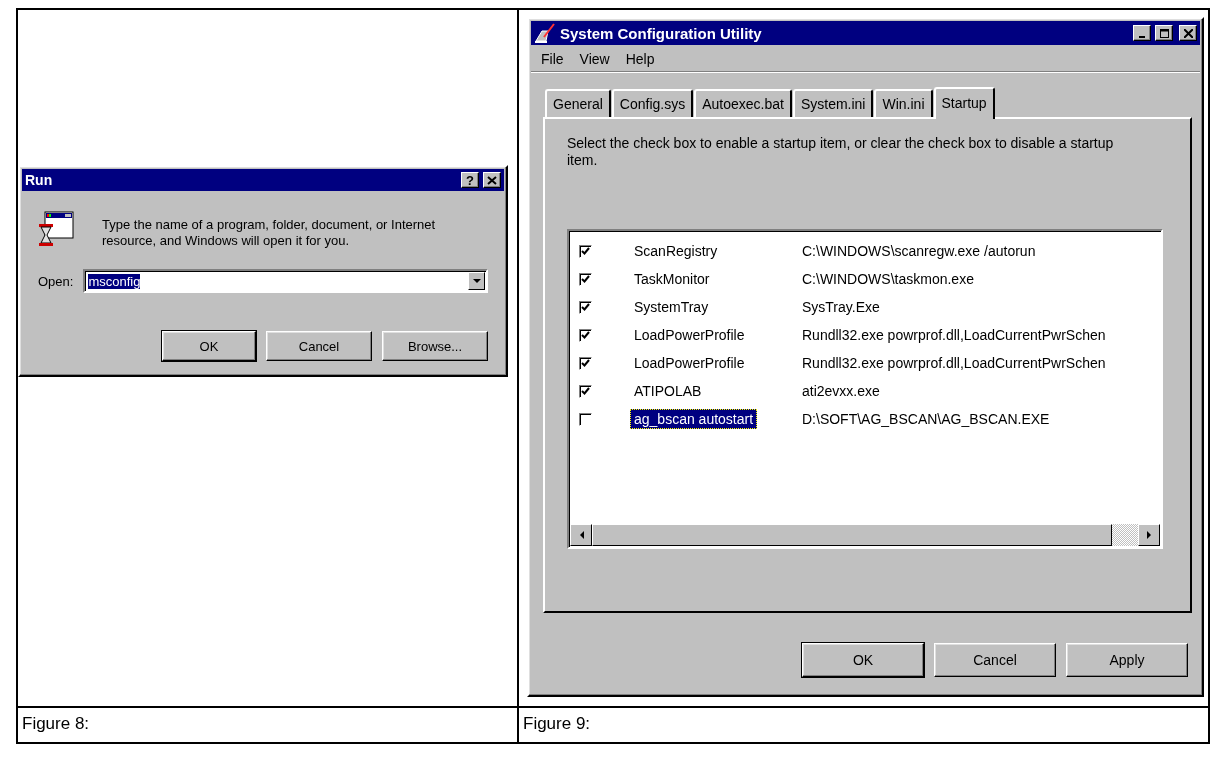 This screenshot has height=758, width=1226. I want to click on startup-command: D:\SOFT\AG_BSCAN\AG_BSCAN.EXE, so click(925, 419).